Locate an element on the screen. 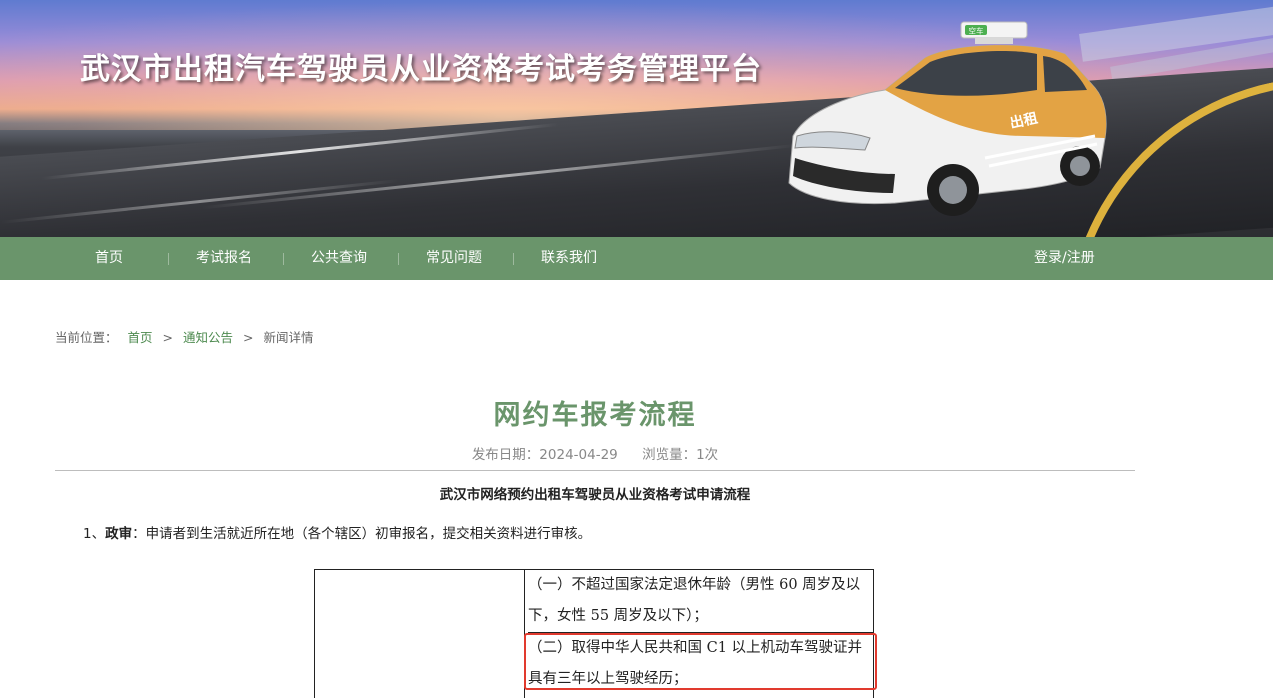 This screenshot has width=1273, height=698. step-1-label: 政审 is located at coordinates (119, 534).